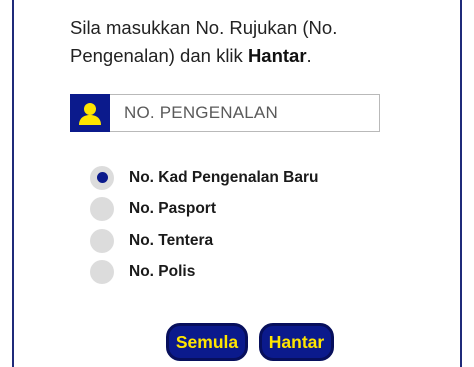 The image size is (474, 367). I want to click on user-icon, so click(90, 113).